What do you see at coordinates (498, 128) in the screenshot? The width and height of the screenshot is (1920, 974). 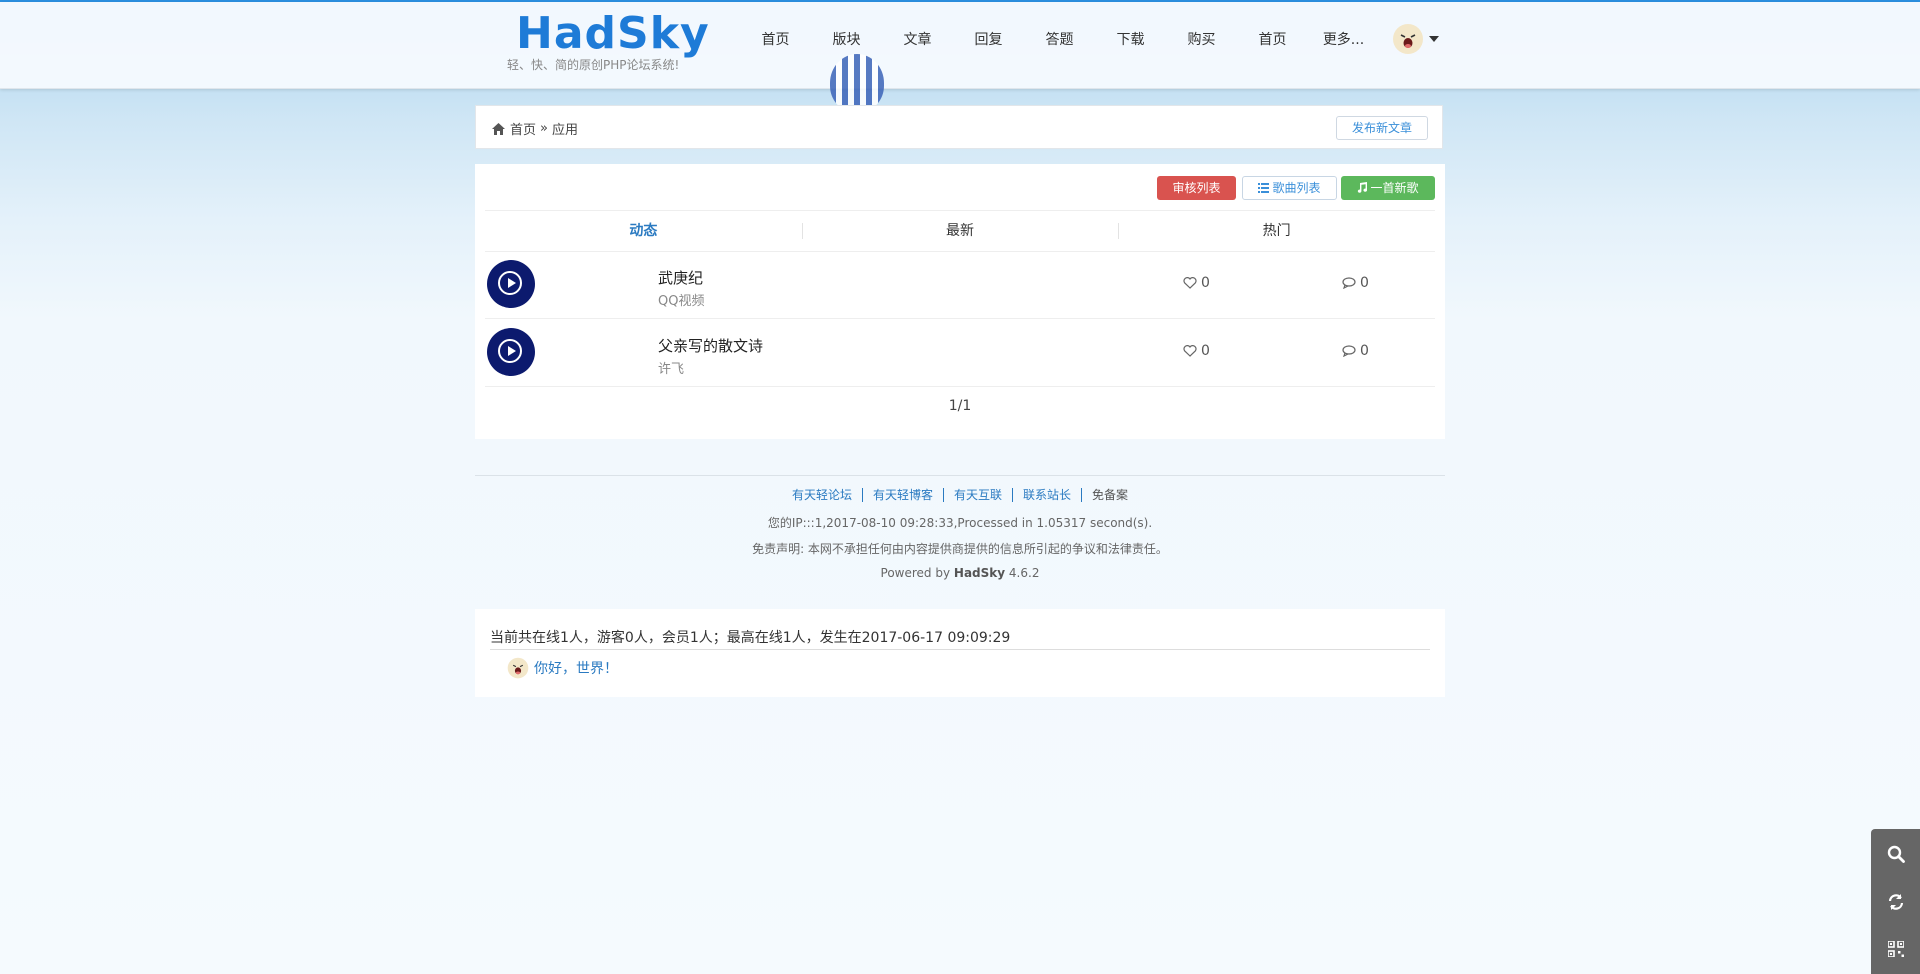 I see `home-icon` at bounding box center [498, 128].